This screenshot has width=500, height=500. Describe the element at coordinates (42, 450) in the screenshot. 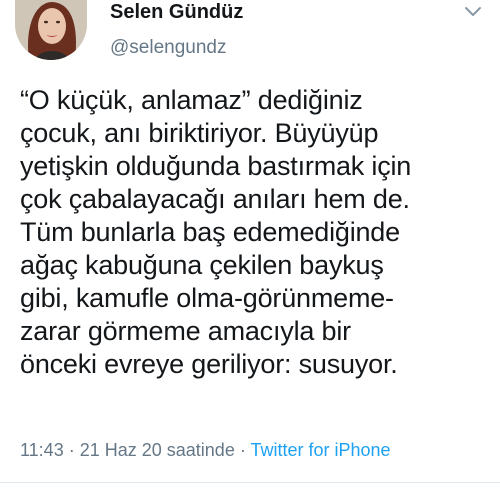

I see `tweet-time: 11:43` at that location.